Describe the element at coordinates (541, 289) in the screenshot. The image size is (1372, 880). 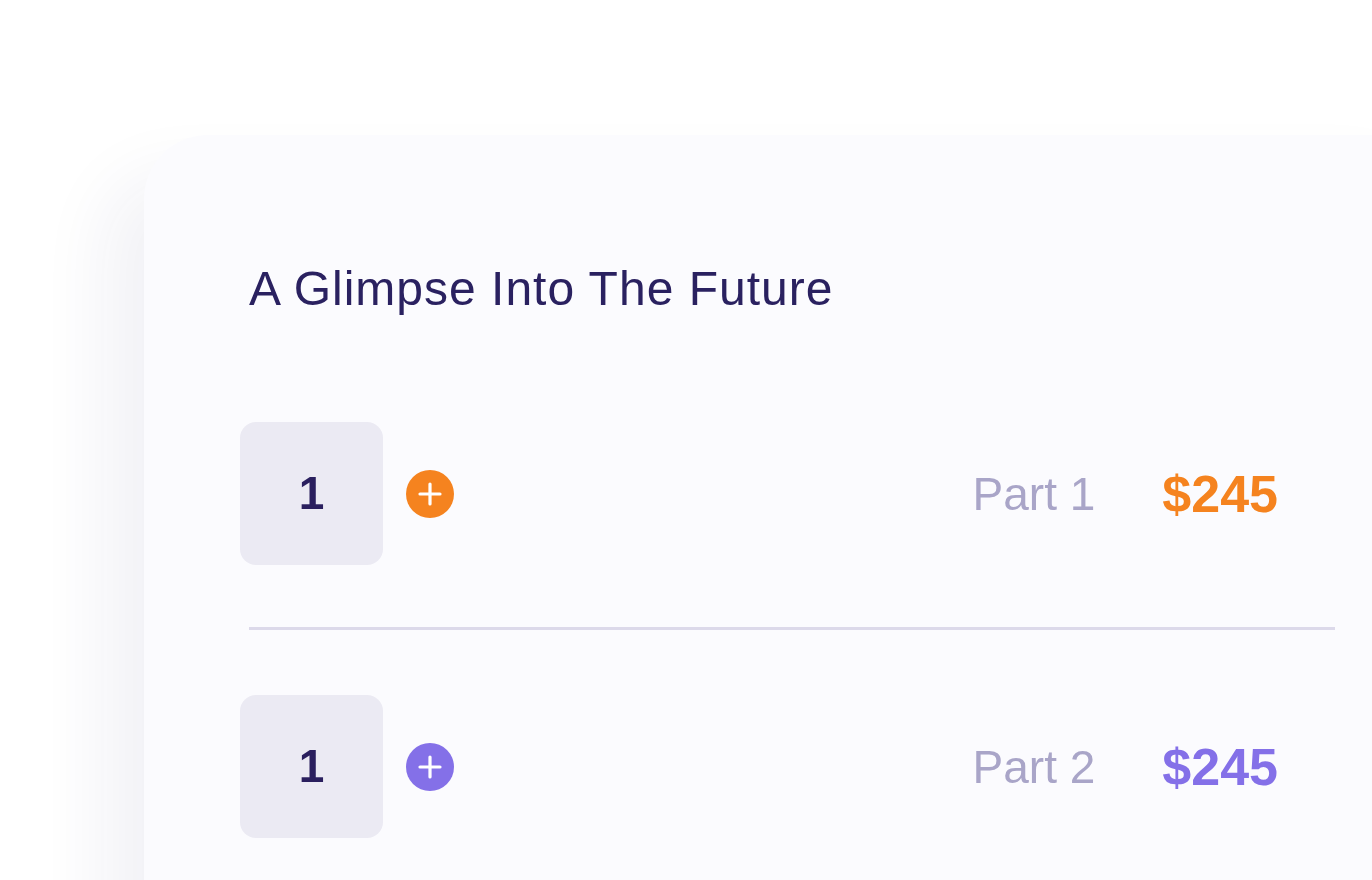
I see `card-title: A Glimpse Into The Future` at that location.